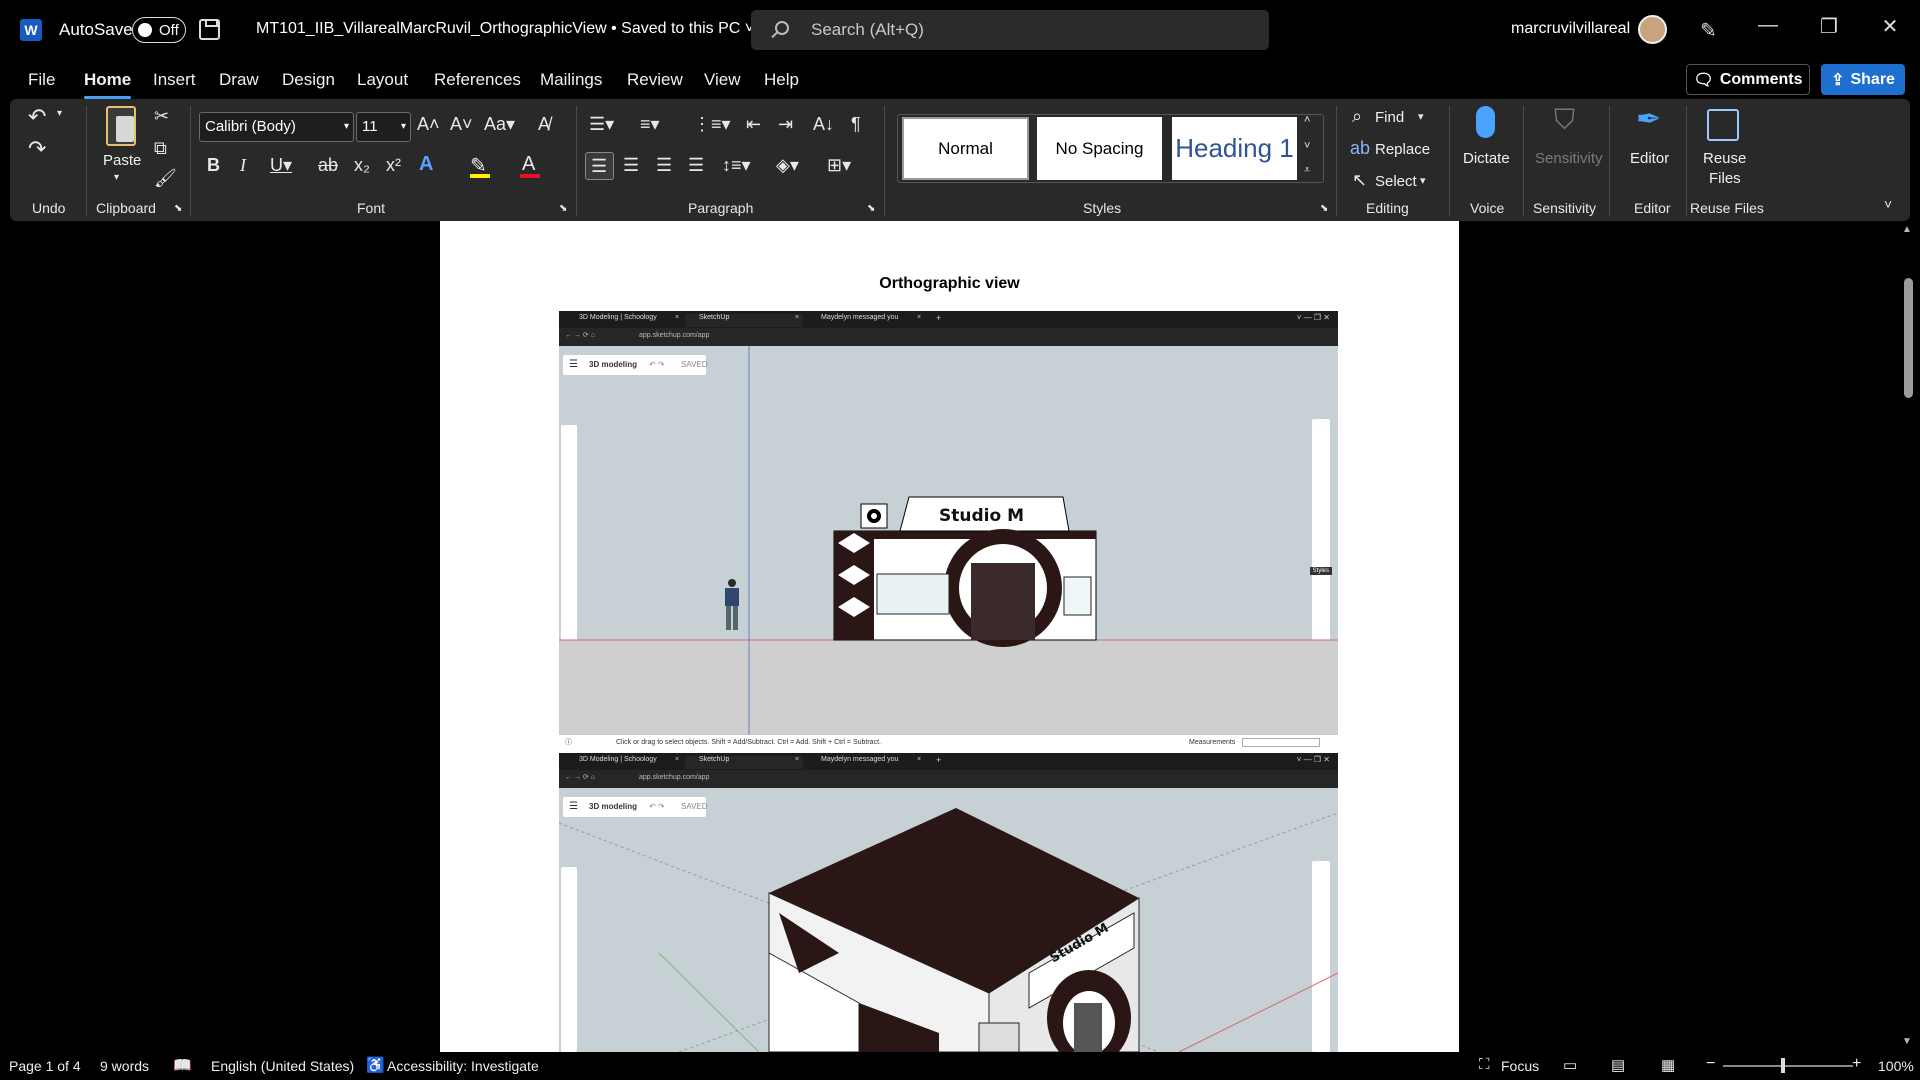  What do you see at coordinates (1324, 208) in the screenshot?
I see `styles-launcher-icon: ⬊` at bounding box center [1324, 208].